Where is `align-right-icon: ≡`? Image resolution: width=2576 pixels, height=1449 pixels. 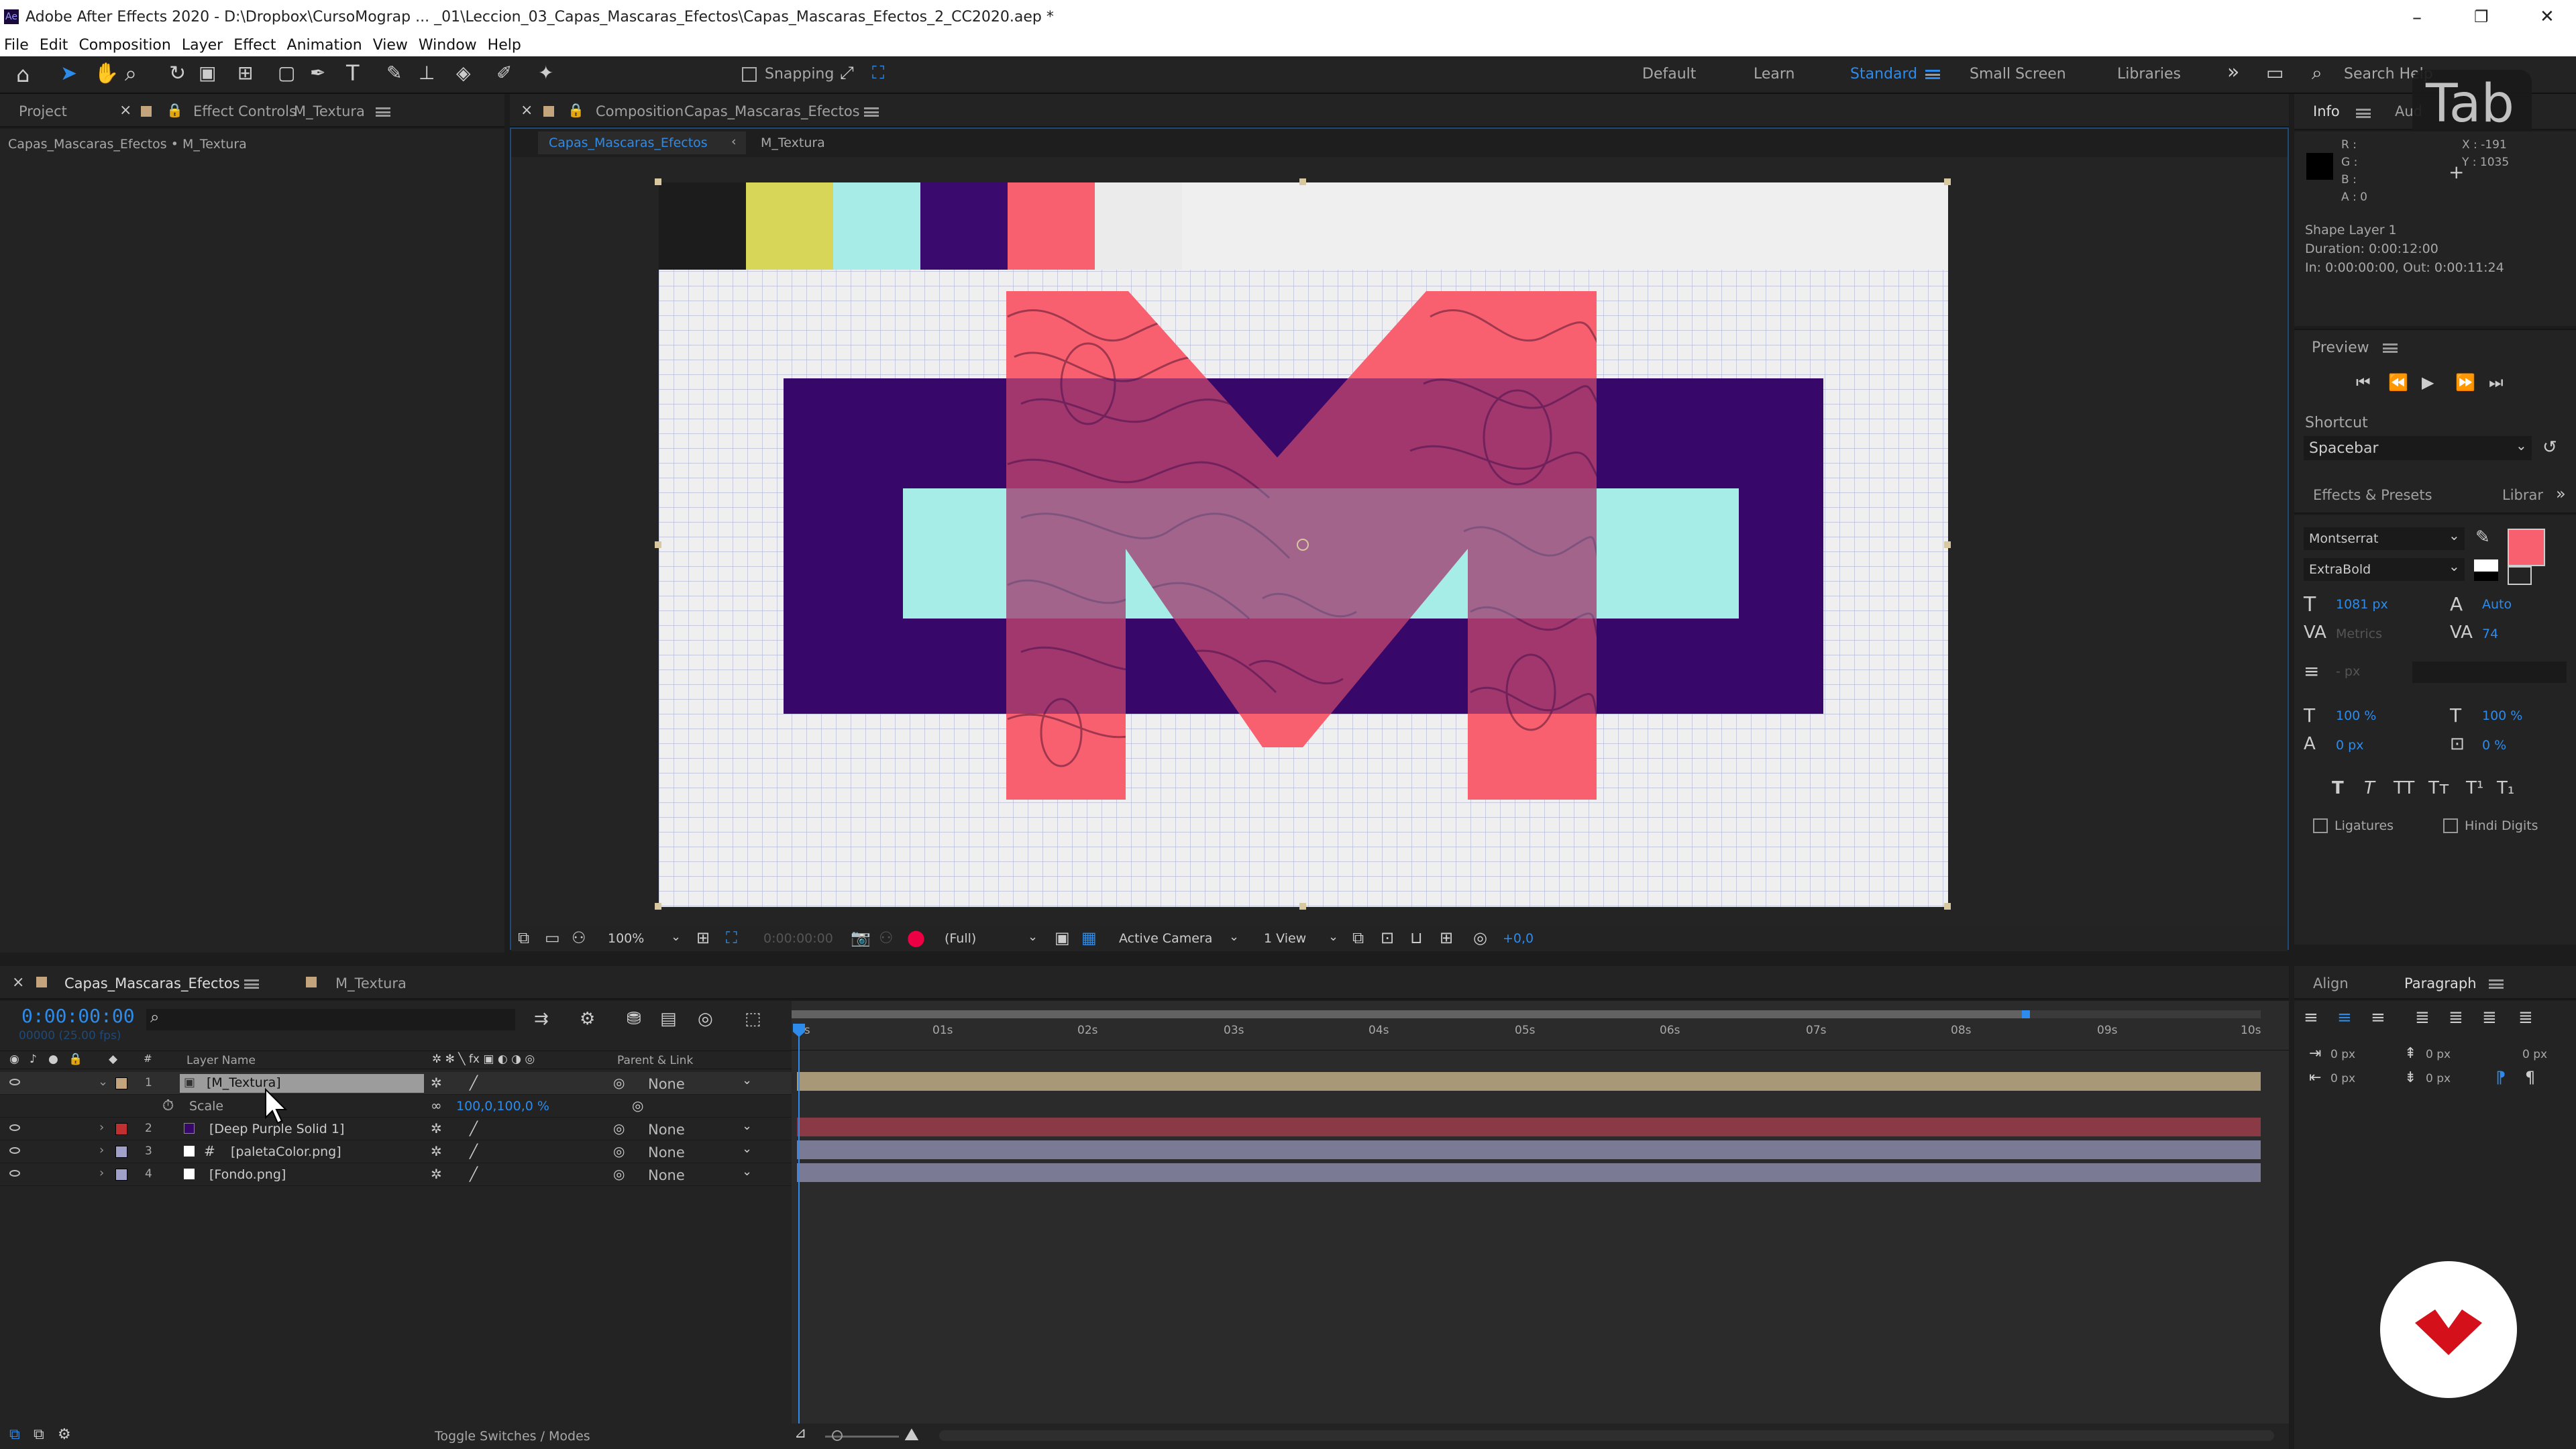
align-right-icon: ≡ is located at coordinates (2378, 1018).